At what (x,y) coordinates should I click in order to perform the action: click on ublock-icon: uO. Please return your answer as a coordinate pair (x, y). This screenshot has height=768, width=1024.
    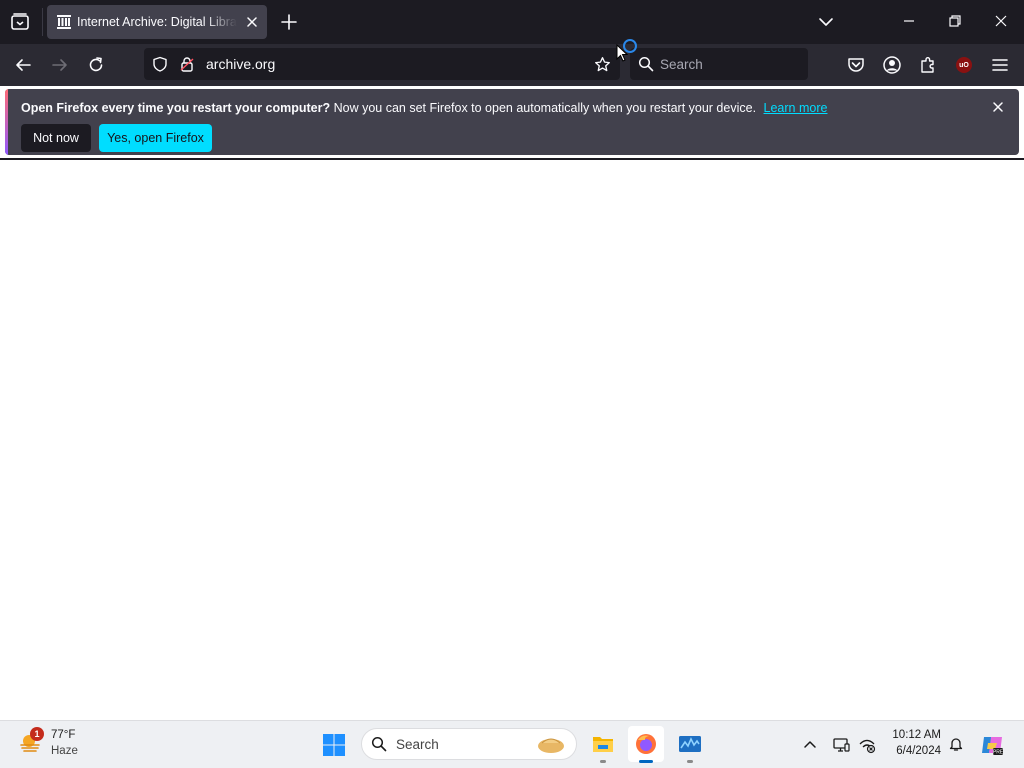
    Looking at the image, I should click on (964, 65).